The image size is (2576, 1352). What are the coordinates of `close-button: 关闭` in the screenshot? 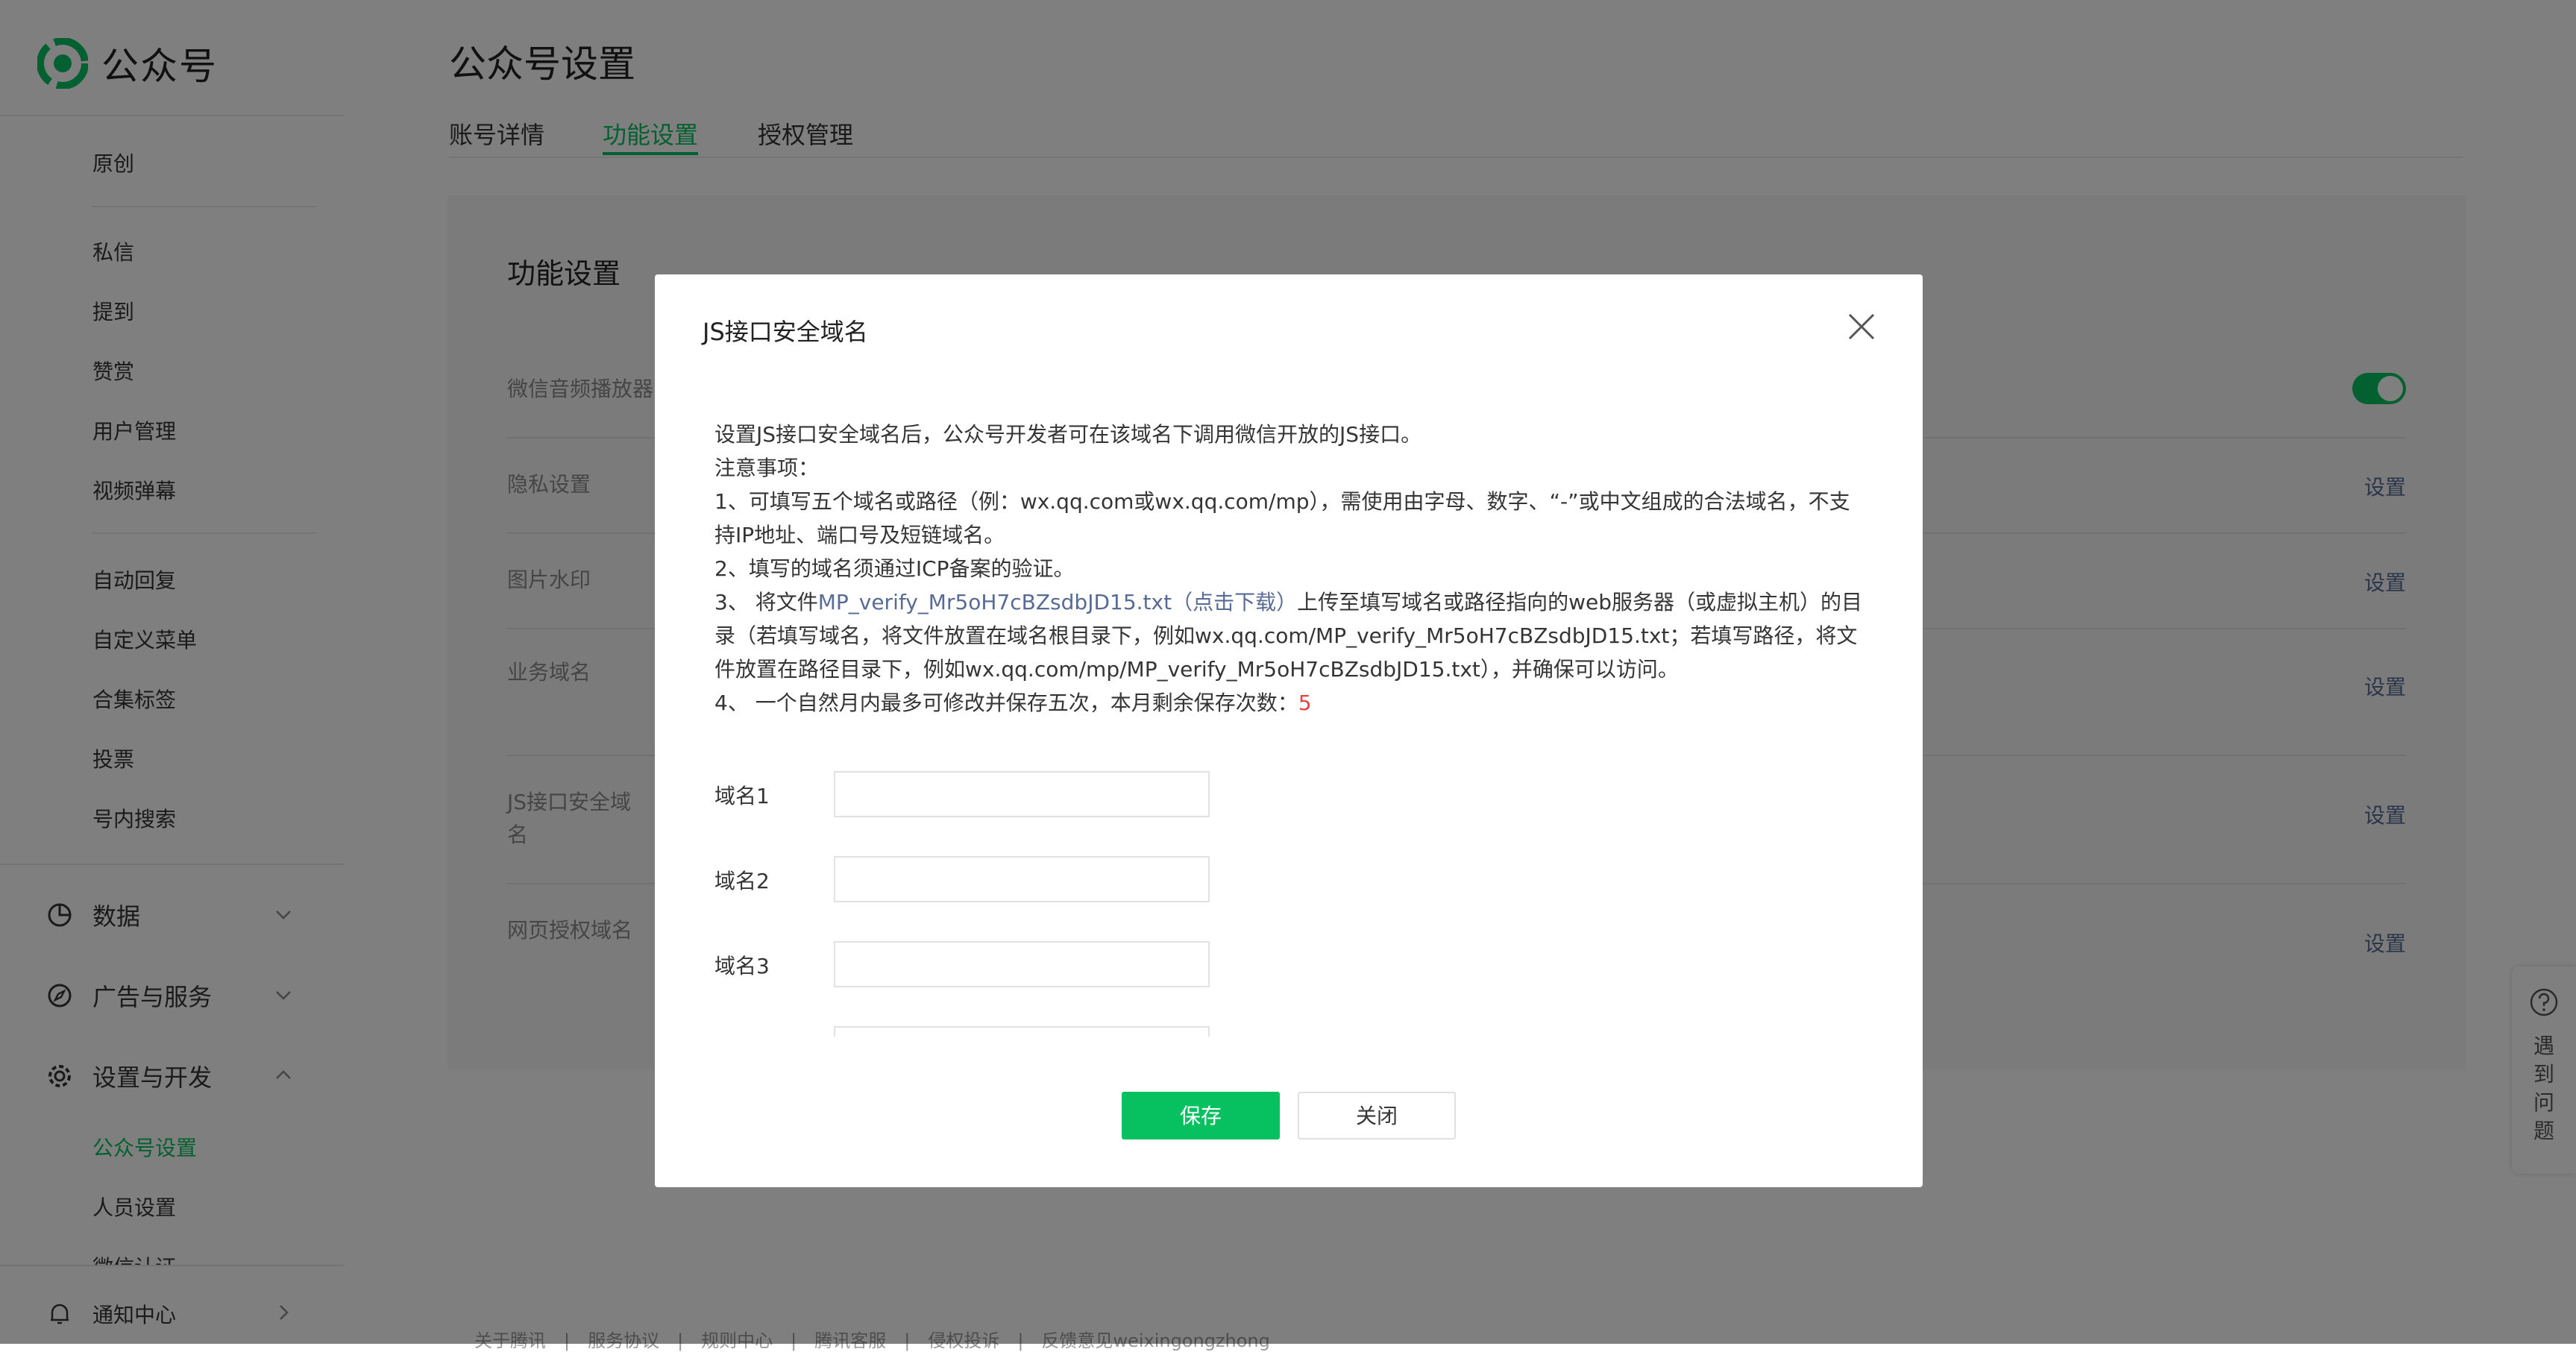 It's located at (1377, 1115).